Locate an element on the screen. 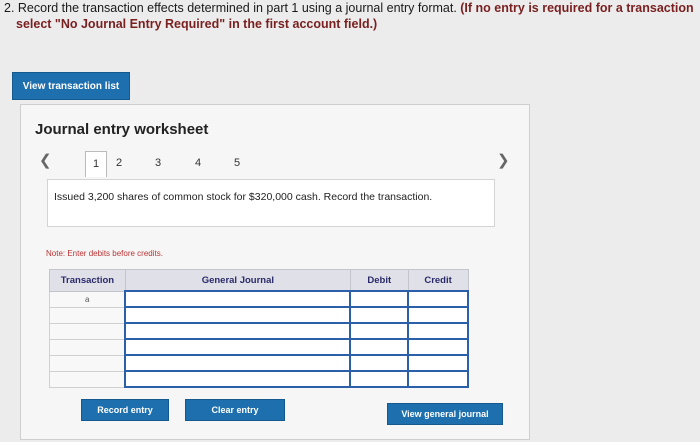 This screenshot has width=700, height=442. view-transaction-list-button: View transaction list is located at coordinates (71, 86).